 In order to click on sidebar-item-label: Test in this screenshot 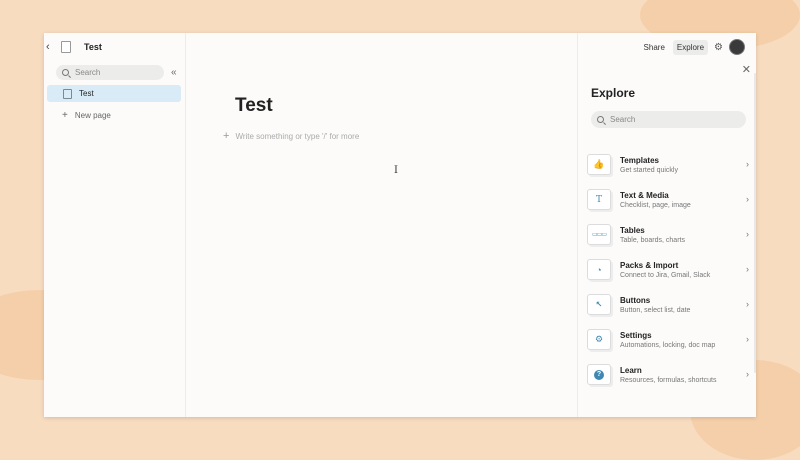, I will do `click(86, 93)`.